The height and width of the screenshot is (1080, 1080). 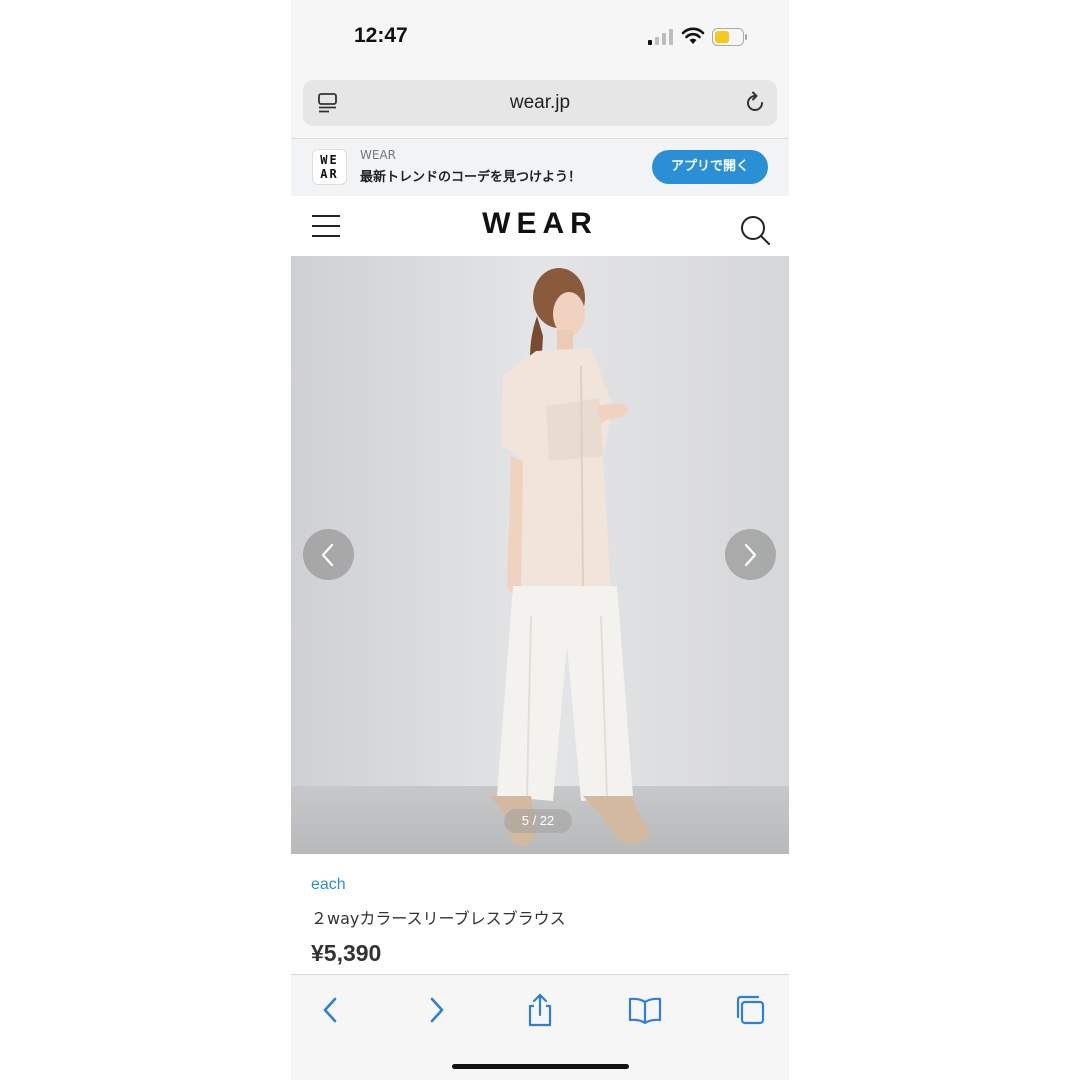 I want to click on banner-tagline: 最新トレンドのコーデを見つけよう！, so click(x=471, y=177).